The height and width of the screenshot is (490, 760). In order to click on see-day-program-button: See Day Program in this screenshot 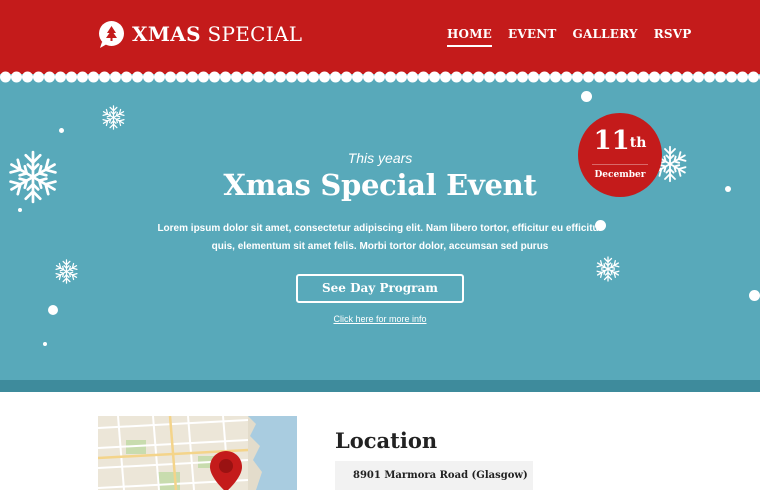, I will do `click(380, 288)`.